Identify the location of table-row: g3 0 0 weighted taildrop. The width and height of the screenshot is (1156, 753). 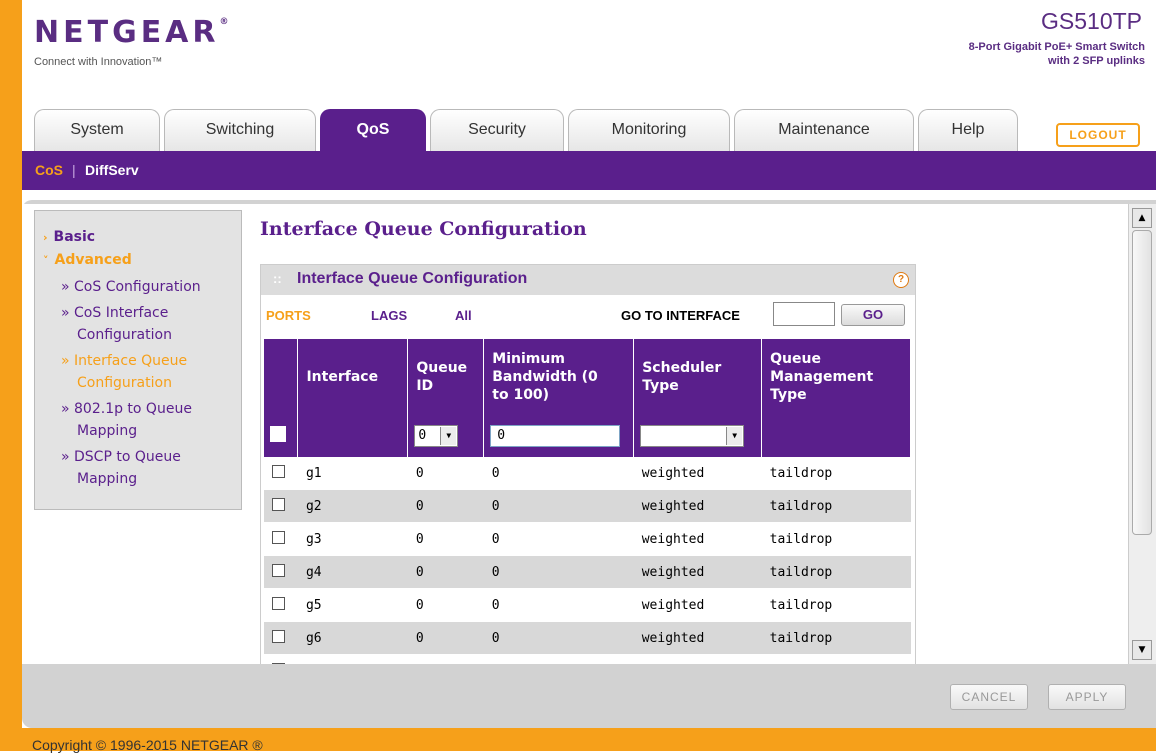
(587, 539).